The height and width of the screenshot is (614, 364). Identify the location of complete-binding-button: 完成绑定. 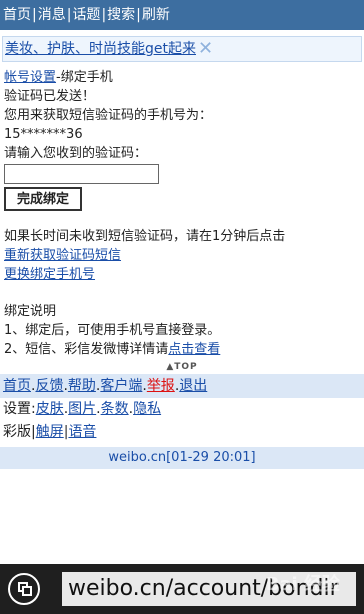
(43, 199).